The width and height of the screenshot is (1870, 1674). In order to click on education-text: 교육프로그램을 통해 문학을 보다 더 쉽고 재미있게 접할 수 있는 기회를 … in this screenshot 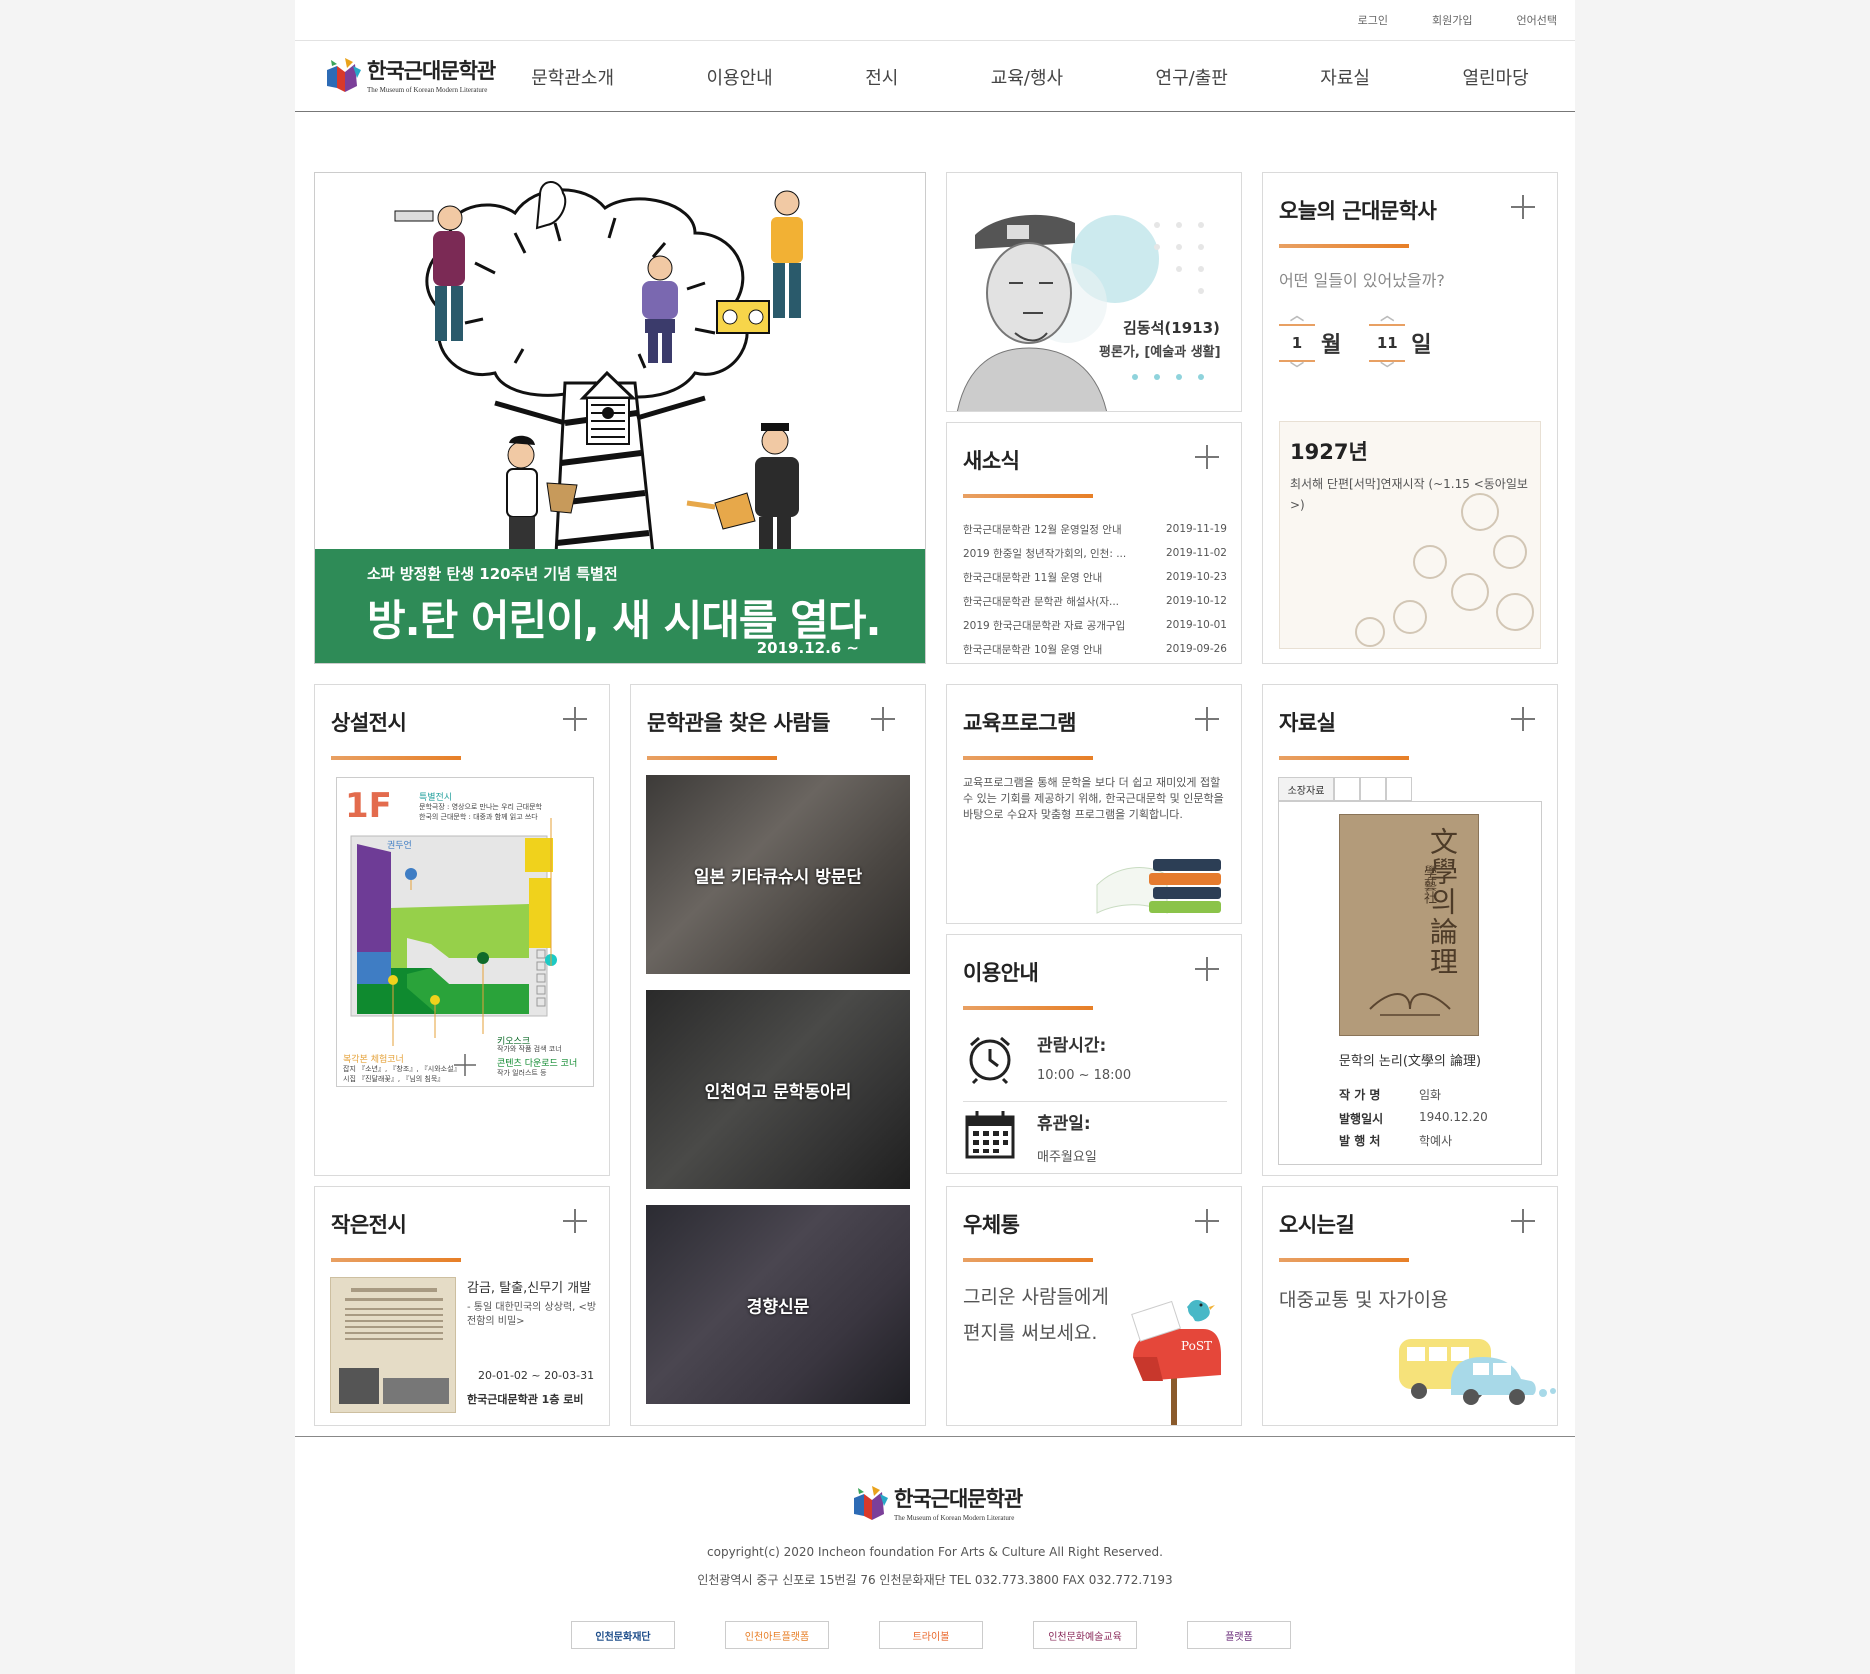, I will do `click(1093, 798)`.